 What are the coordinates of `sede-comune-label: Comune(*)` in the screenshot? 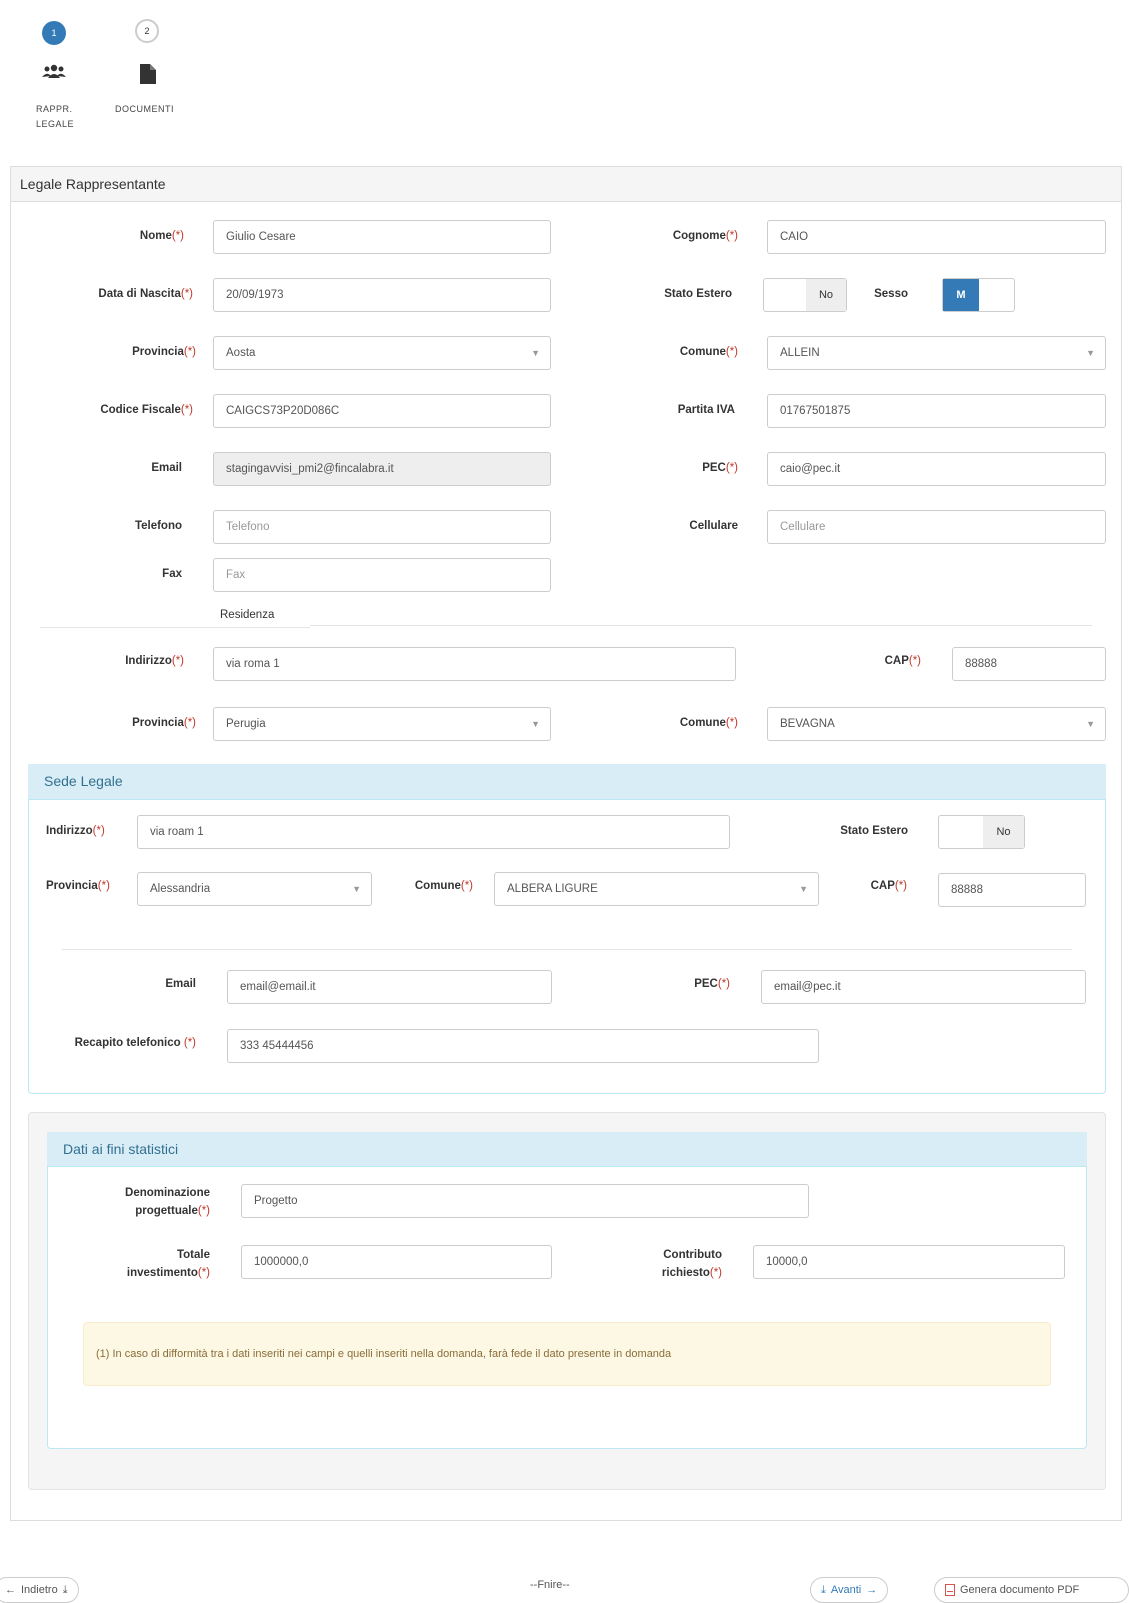 It's located at (443, 886).